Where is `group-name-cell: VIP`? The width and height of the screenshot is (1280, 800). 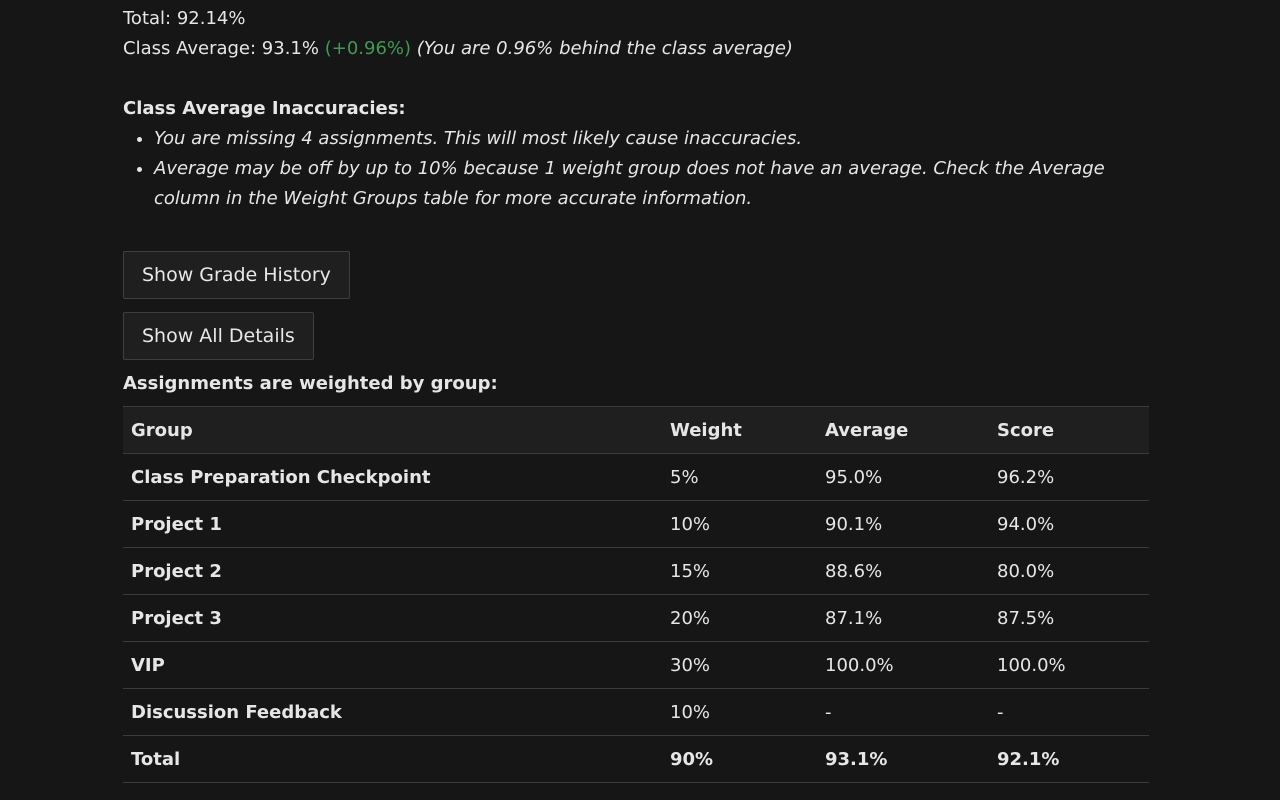 group-name-cell: VIP is located at coordinates (392, 665).